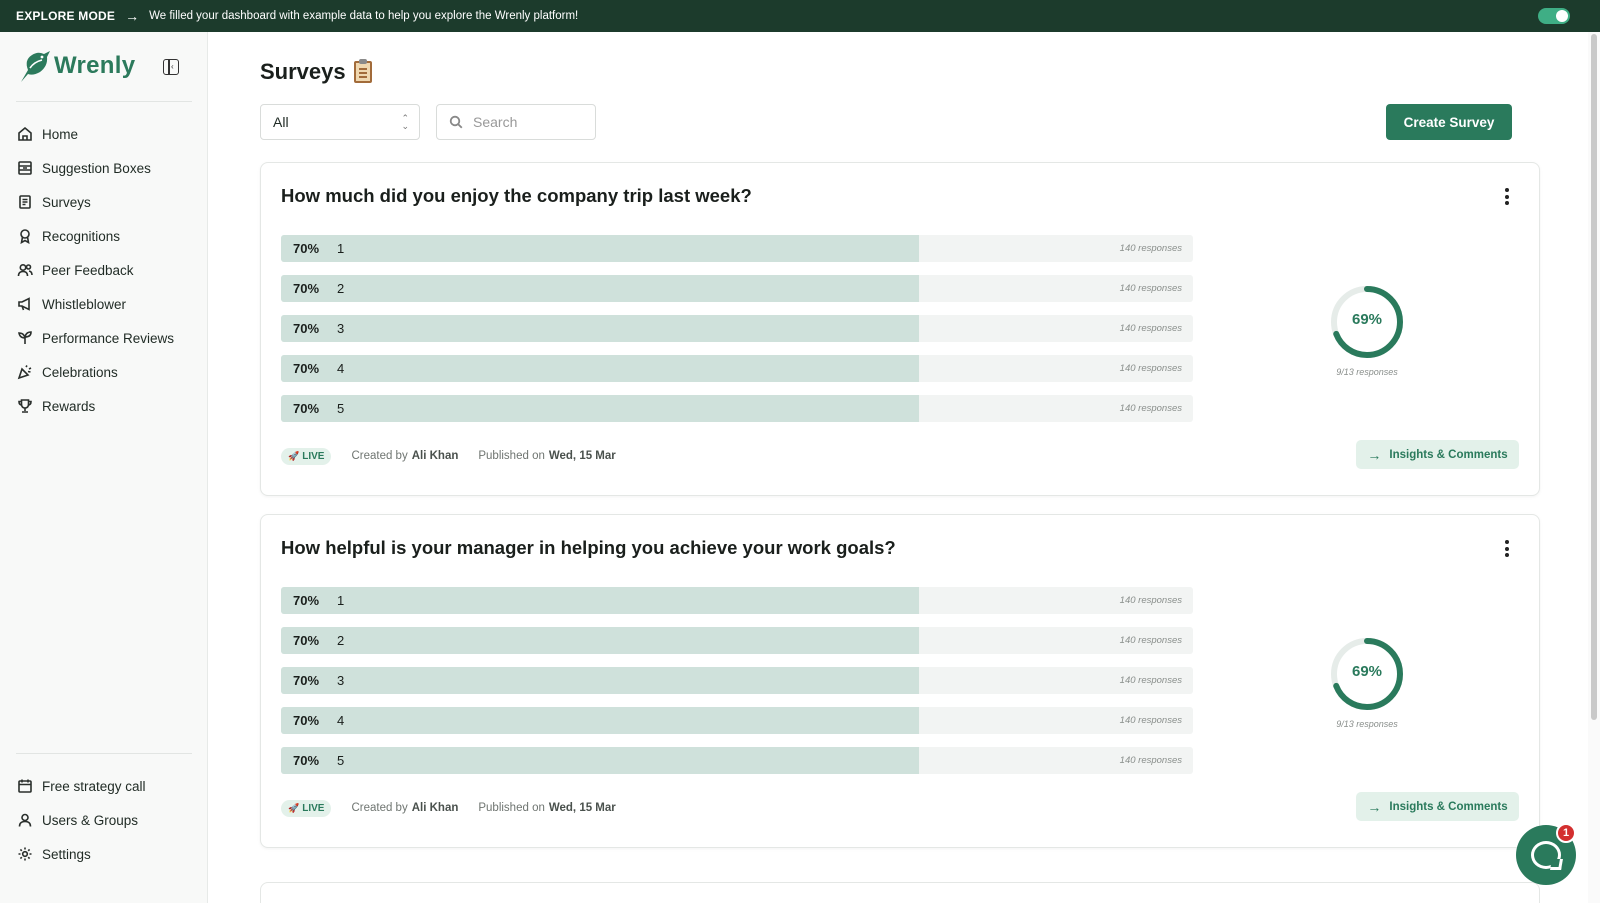  What do you see at coordinates (379, 808) in the screenshot?
I see `created-by-label: Created by` at bounding box center [379, 808].